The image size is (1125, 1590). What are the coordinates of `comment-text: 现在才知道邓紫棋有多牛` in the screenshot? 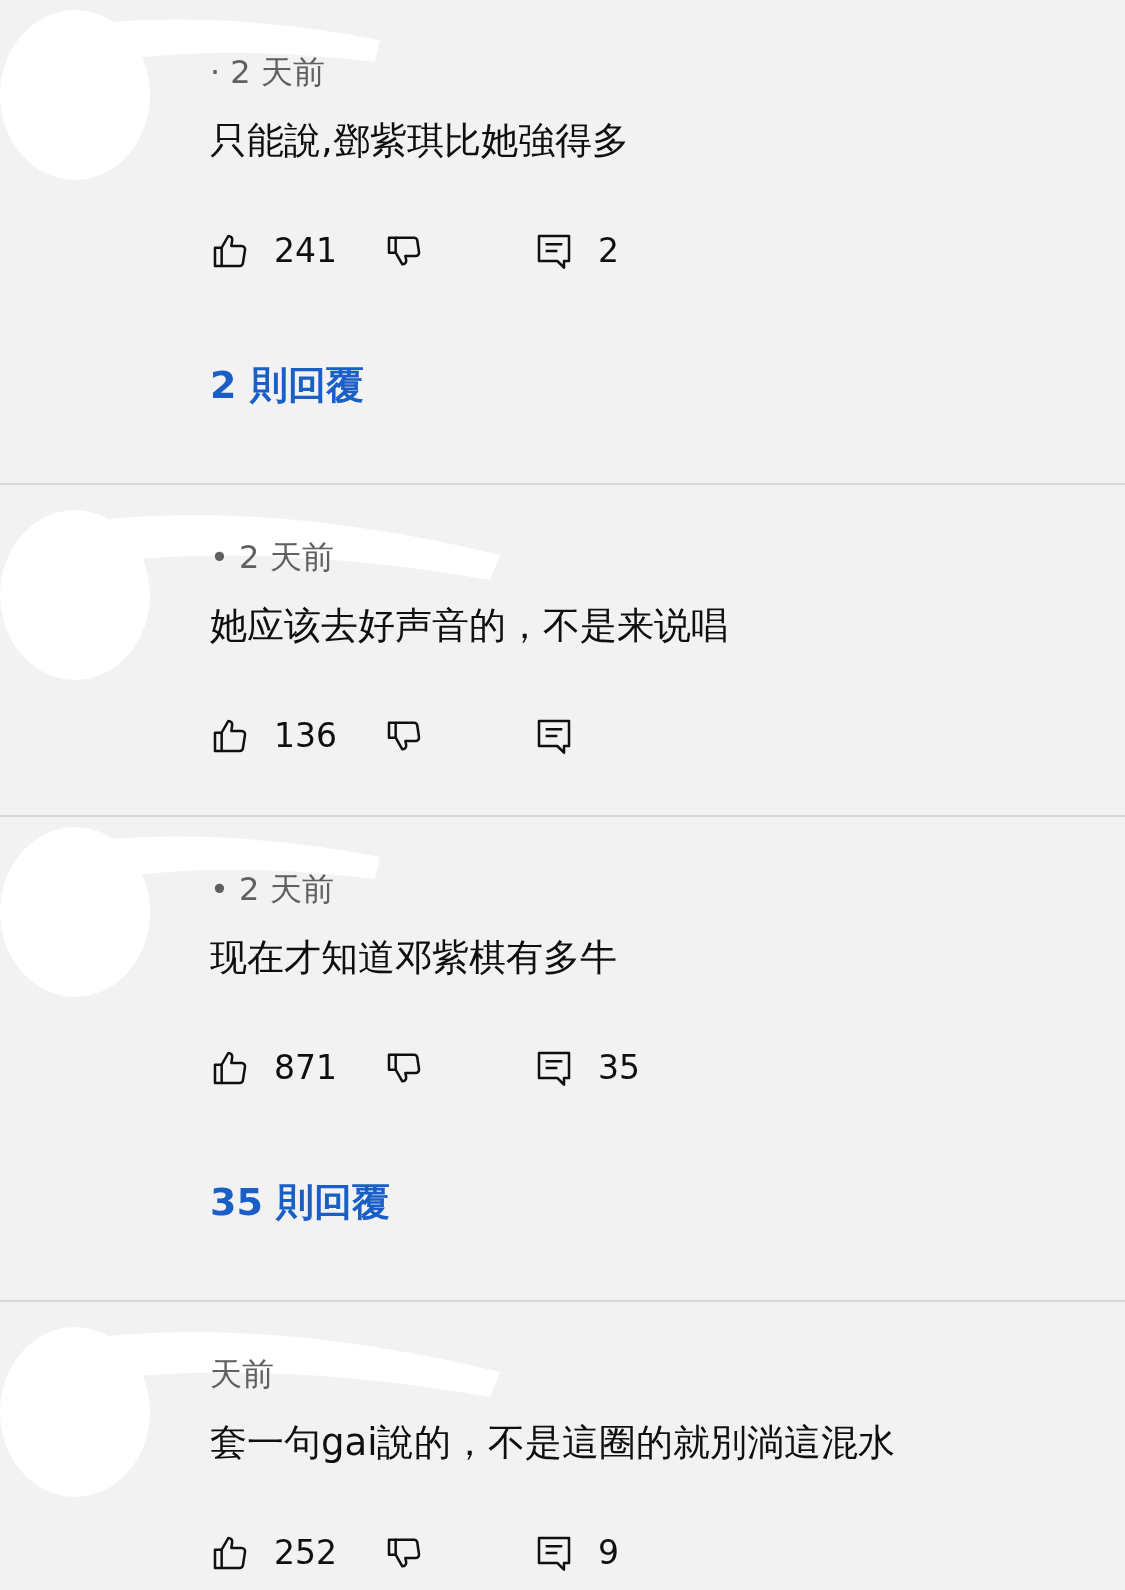 It's located at (413, 958).